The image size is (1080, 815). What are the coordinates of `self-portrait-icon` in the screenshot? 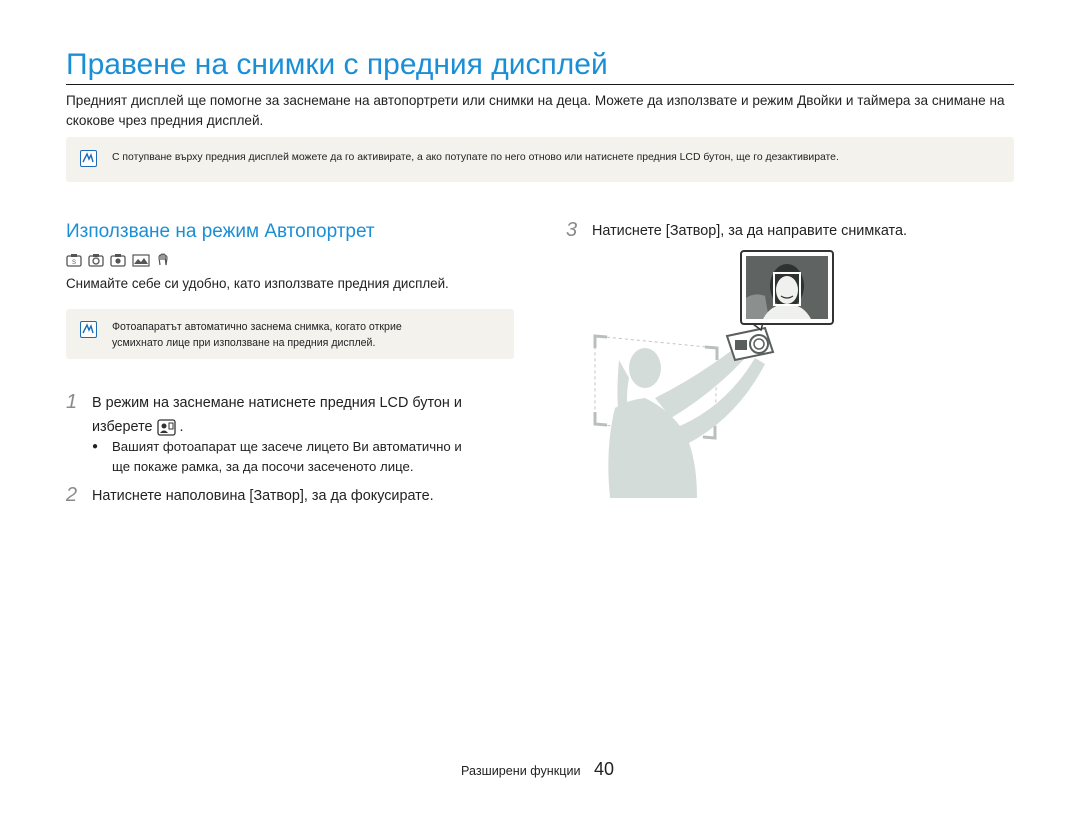 It's located at (166, 427).